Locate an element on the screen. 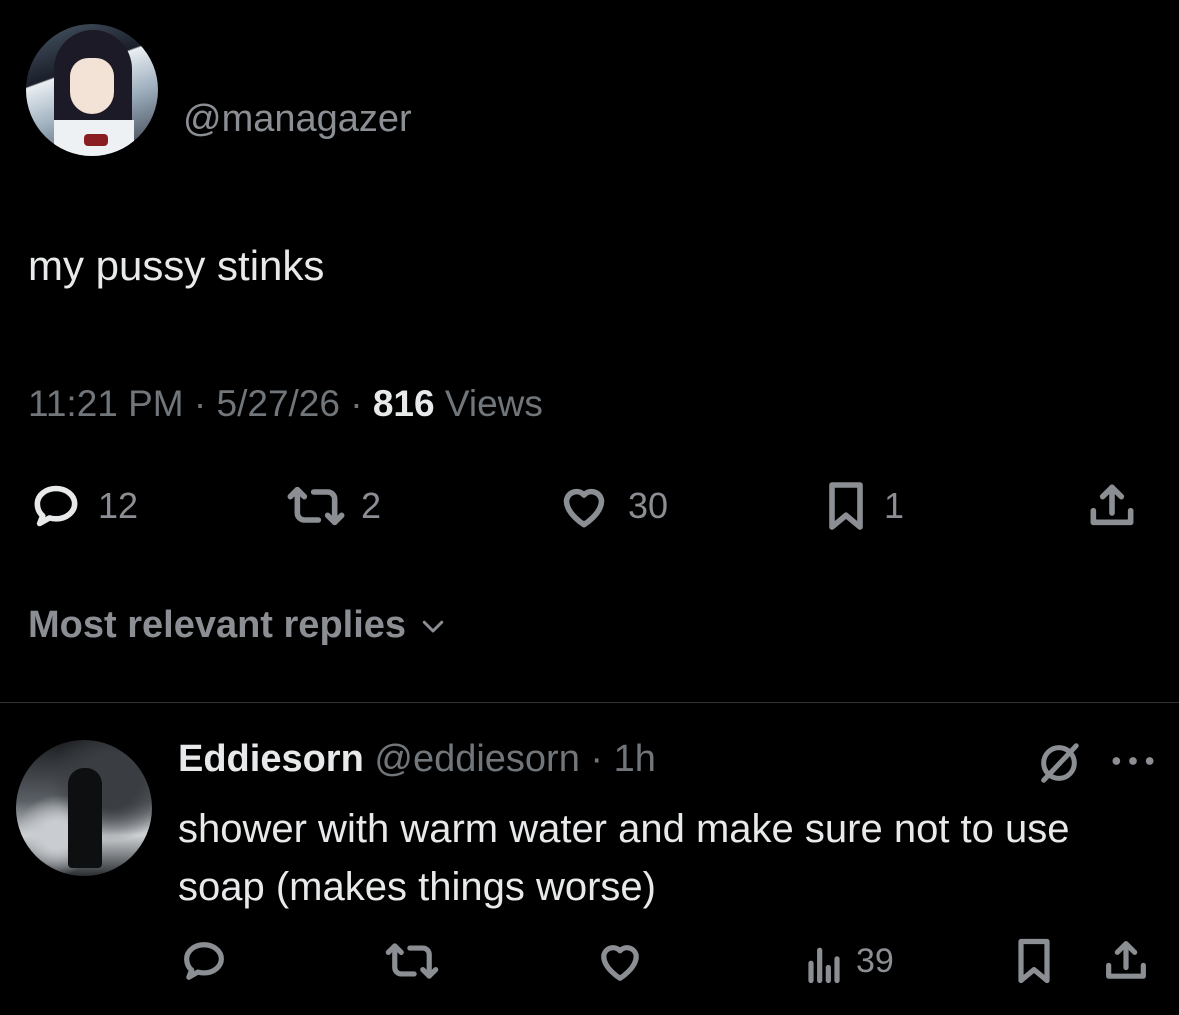  reply-author-handle: @eddiesorn is located at coordinates (476, 759).